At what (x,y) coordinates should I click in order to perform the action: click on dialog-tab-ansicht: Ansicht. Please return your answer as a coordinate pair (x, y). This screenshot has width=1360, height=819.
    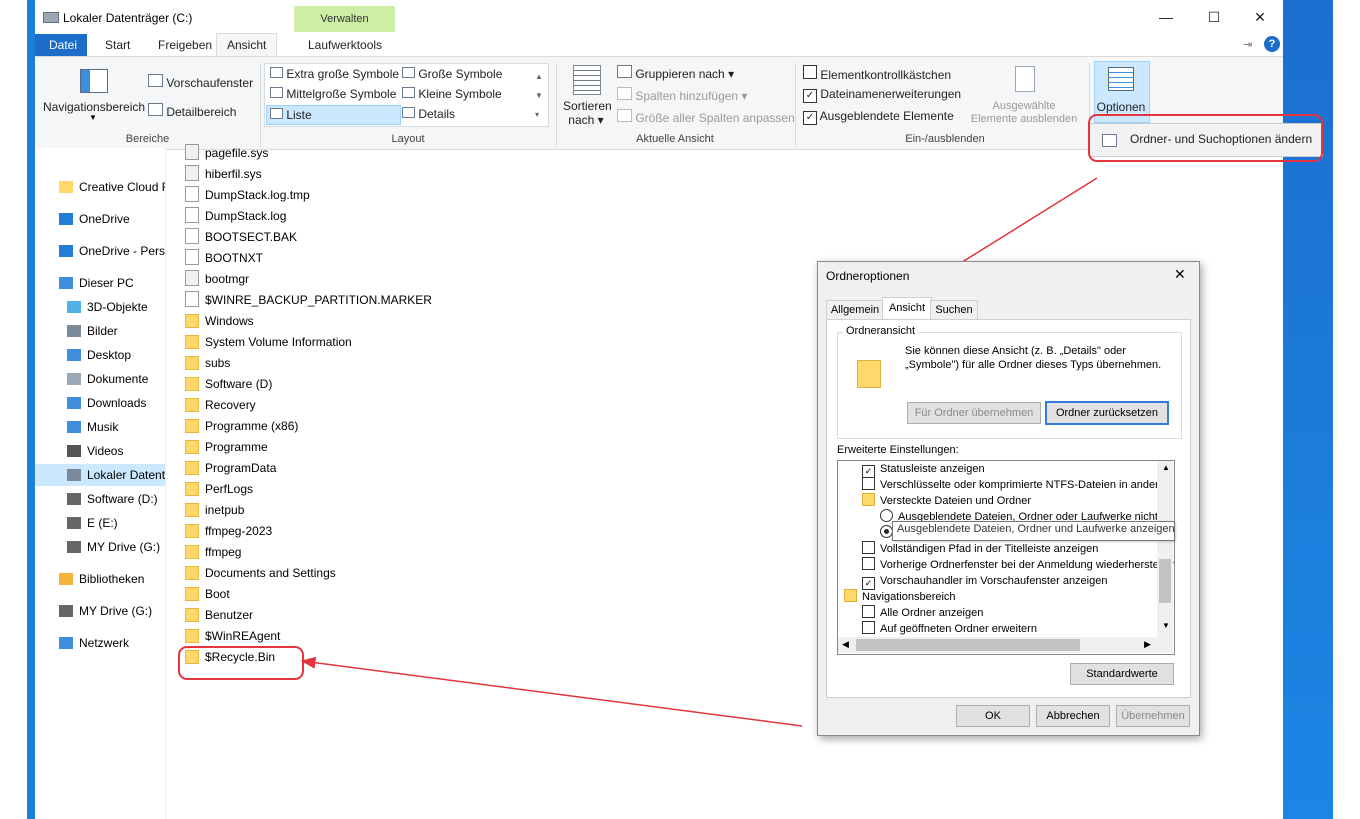
    Looking at the image, I should click on (907, 308).